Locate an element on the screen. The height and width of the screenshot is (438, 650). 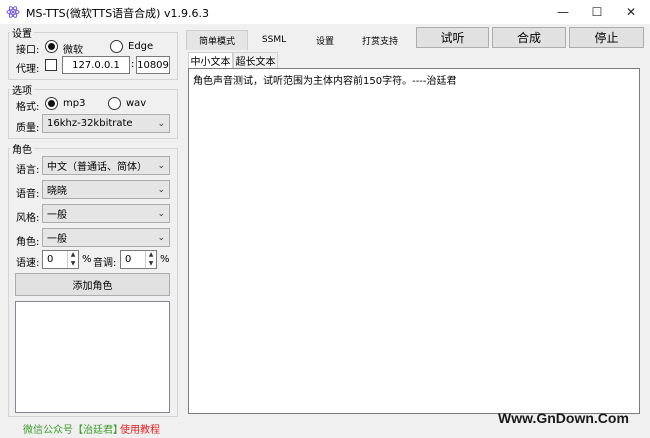
format-mp3-radio is located at coordinates (51, 103).